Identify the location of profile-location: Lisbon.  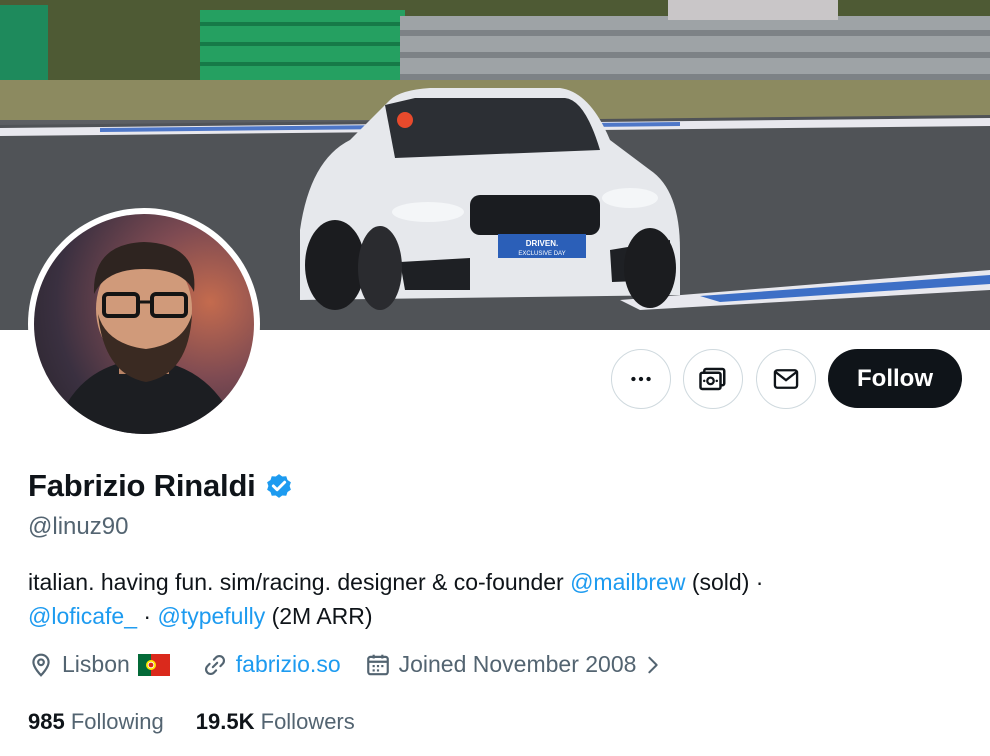
(103, 664).